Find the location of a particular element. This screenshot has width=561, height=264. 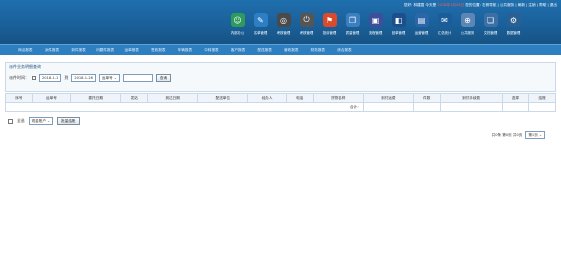

keyword-input is located at coordinates (137, 78).